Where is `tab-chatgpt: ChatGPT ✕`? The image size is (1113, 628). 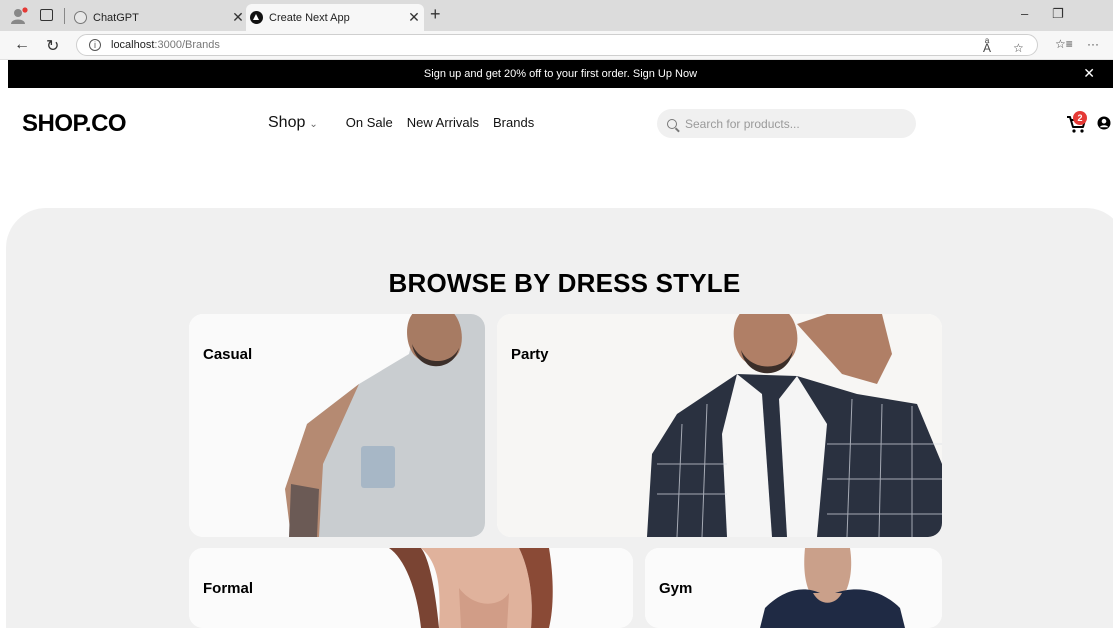 tab-chatgpt: ChatGPT ✕ is located at coordinates (159, 17).